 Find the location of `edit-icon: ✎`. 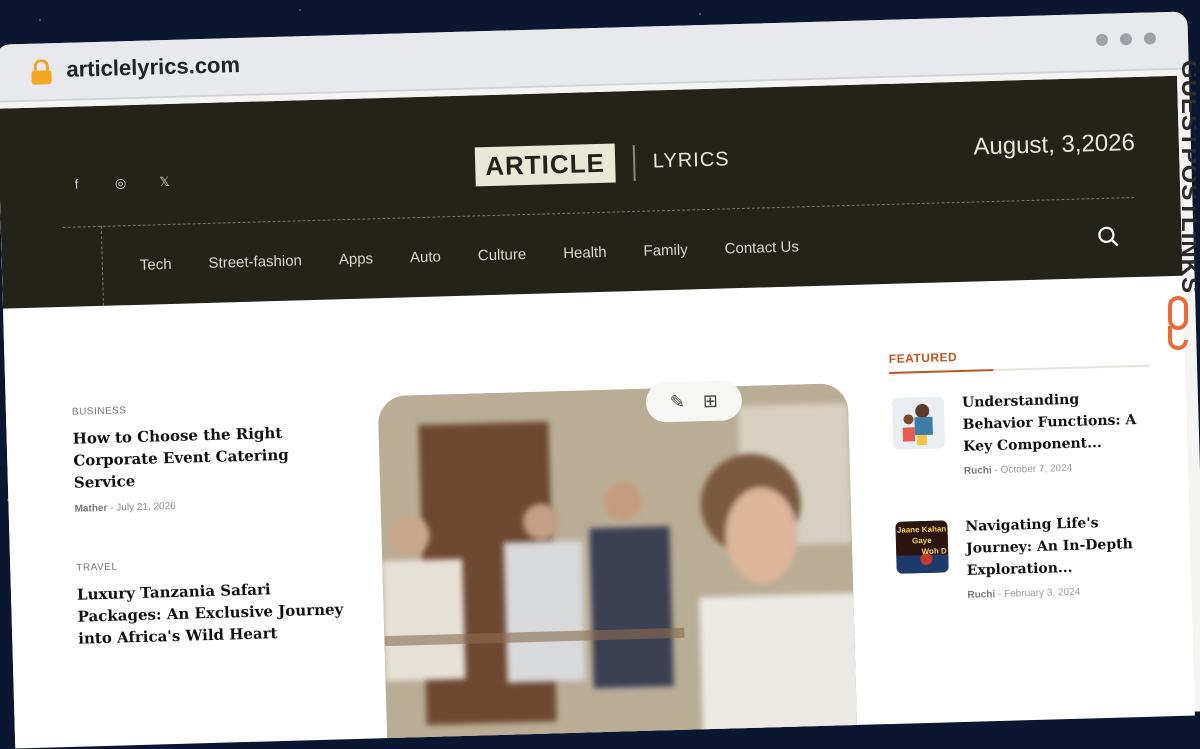

edit-icon: ✎ is located at coordinates (678, 401).